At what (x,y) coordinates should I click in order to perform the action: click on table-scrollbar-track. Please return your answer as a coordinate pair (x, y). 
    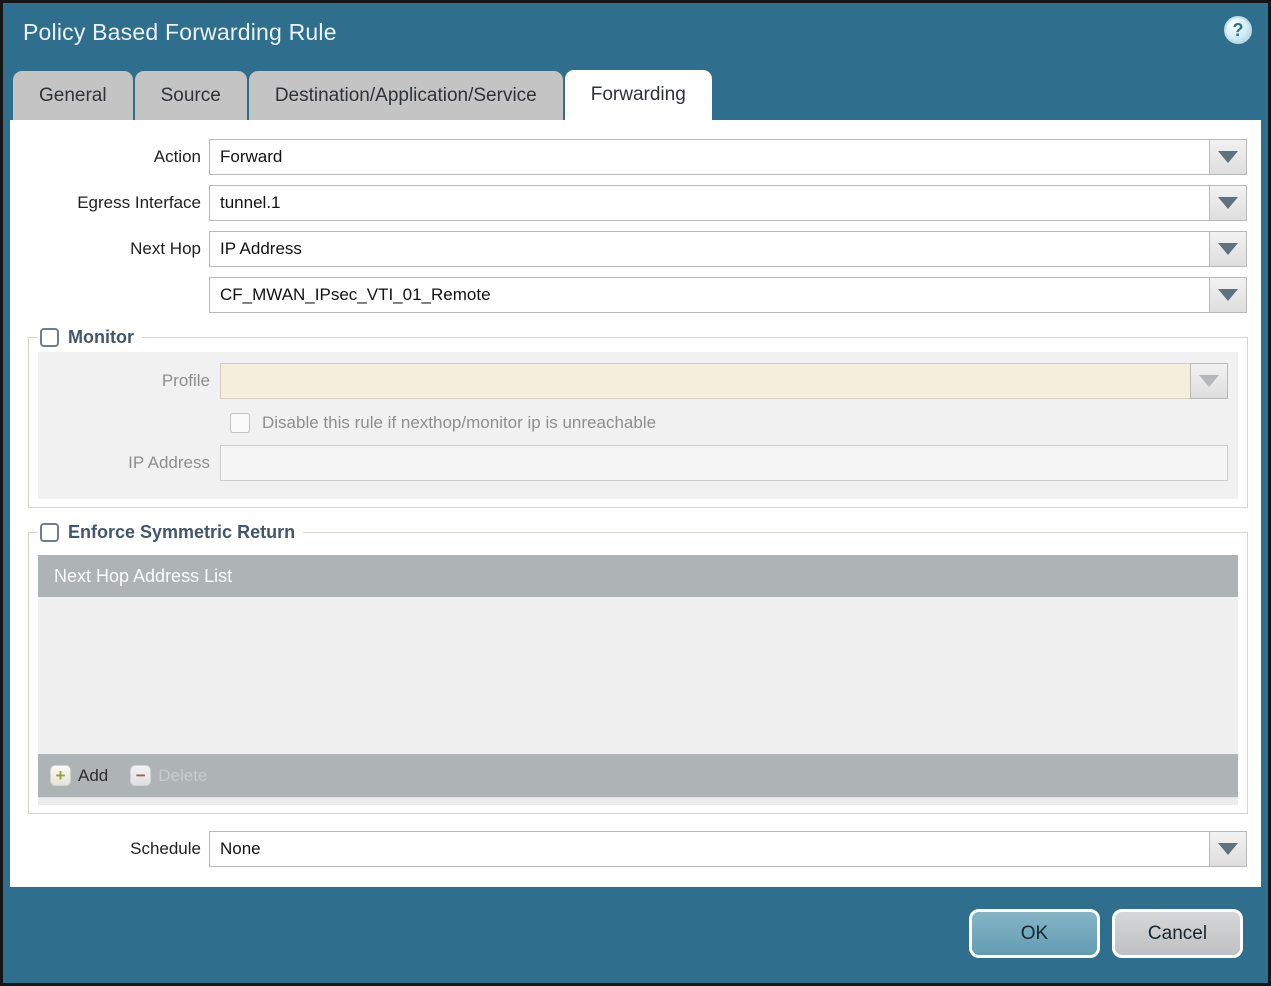
    Looking at the image, I should click on (638, 801).